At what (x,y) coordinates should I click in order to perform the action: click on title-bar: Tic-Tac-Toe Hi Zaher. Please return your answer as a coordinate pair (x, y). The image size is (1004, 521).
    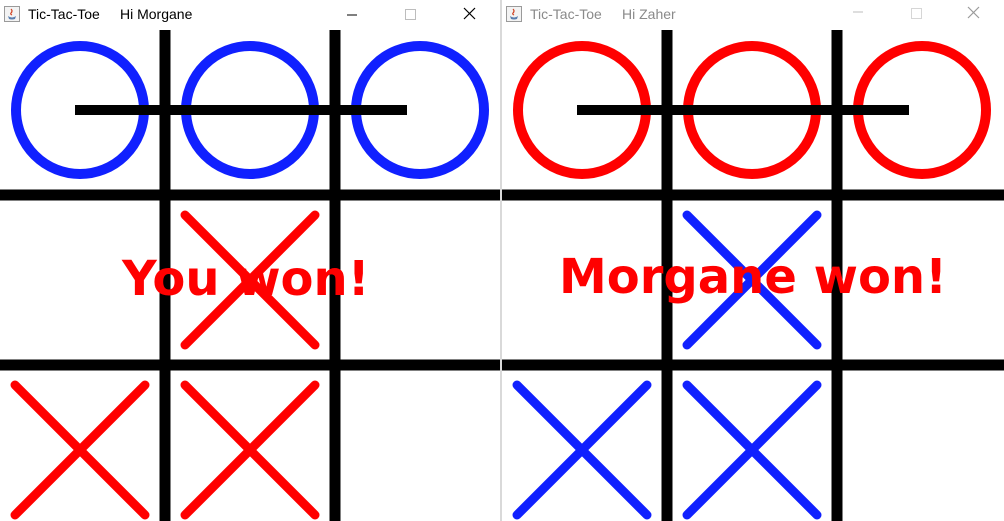
    Looking at the image, I should click on (753, 15).